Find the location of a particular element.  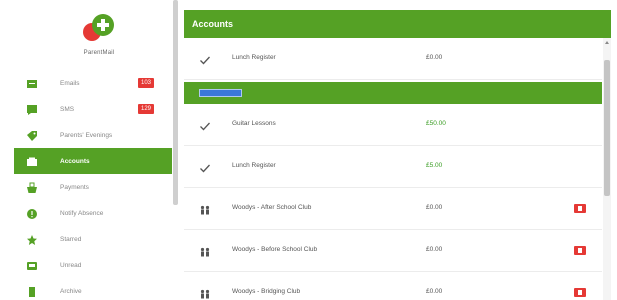

sidebar-item-label: Emails is located at coordinates (70, 83).